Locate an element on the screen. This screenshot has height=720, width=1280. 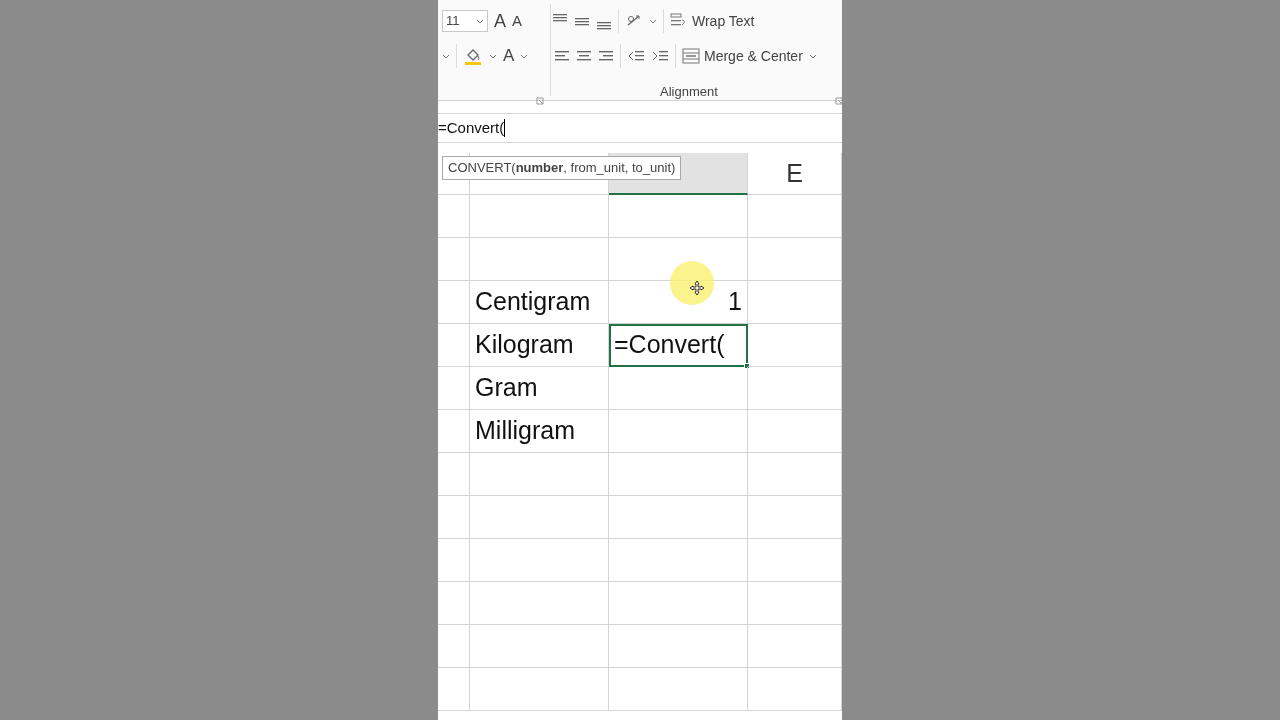
cell-text: Gram is located at coordinates (539, 388).